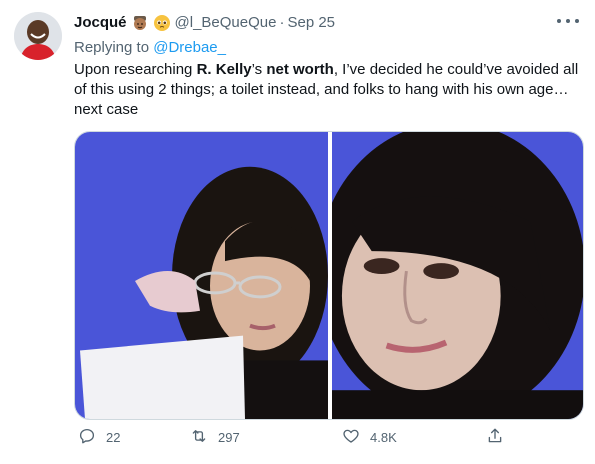 This screenshot has height=464, width=595. Describe the element at coordinates (351, 437) in the screenshot. I see `heart-icon` at that location.